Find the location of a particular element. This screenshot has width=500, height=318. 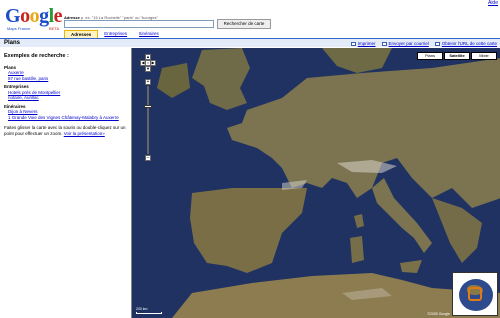

email-link: Envoyer par courriel is located at coordinates (409, 43).